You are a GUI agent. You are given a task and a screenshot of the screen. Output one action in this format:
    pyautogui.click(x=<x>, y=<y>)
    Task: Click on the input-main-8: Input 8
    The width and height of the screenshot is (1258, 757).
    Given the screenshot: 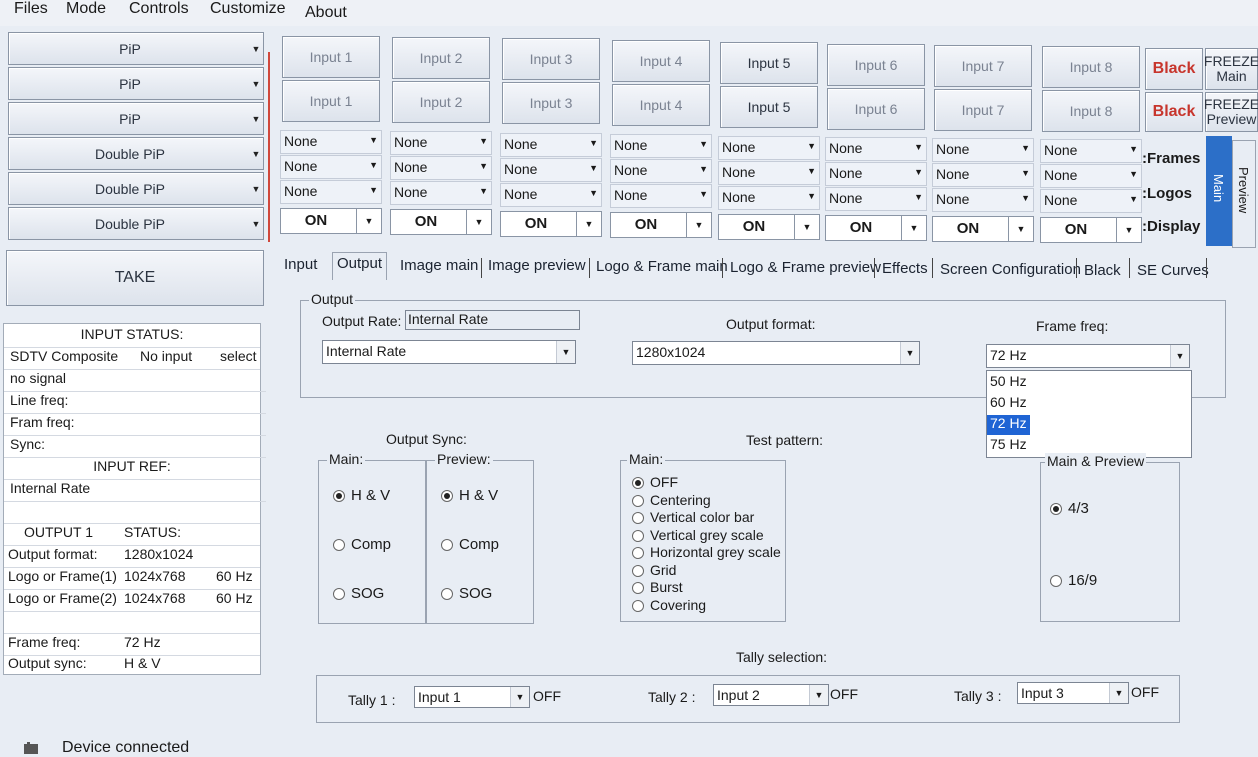 What is the action you would take?
    pyautogui.click(x=1091, y=67)
    